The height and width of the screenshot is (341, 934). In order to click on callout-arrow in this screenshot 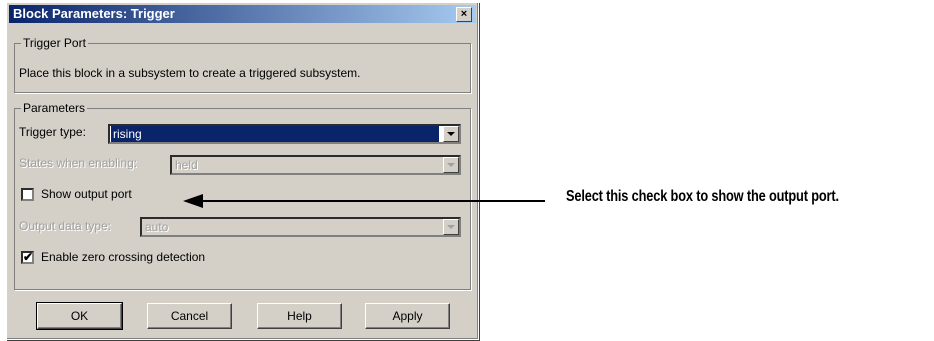, I will do `click(364, 201)`.